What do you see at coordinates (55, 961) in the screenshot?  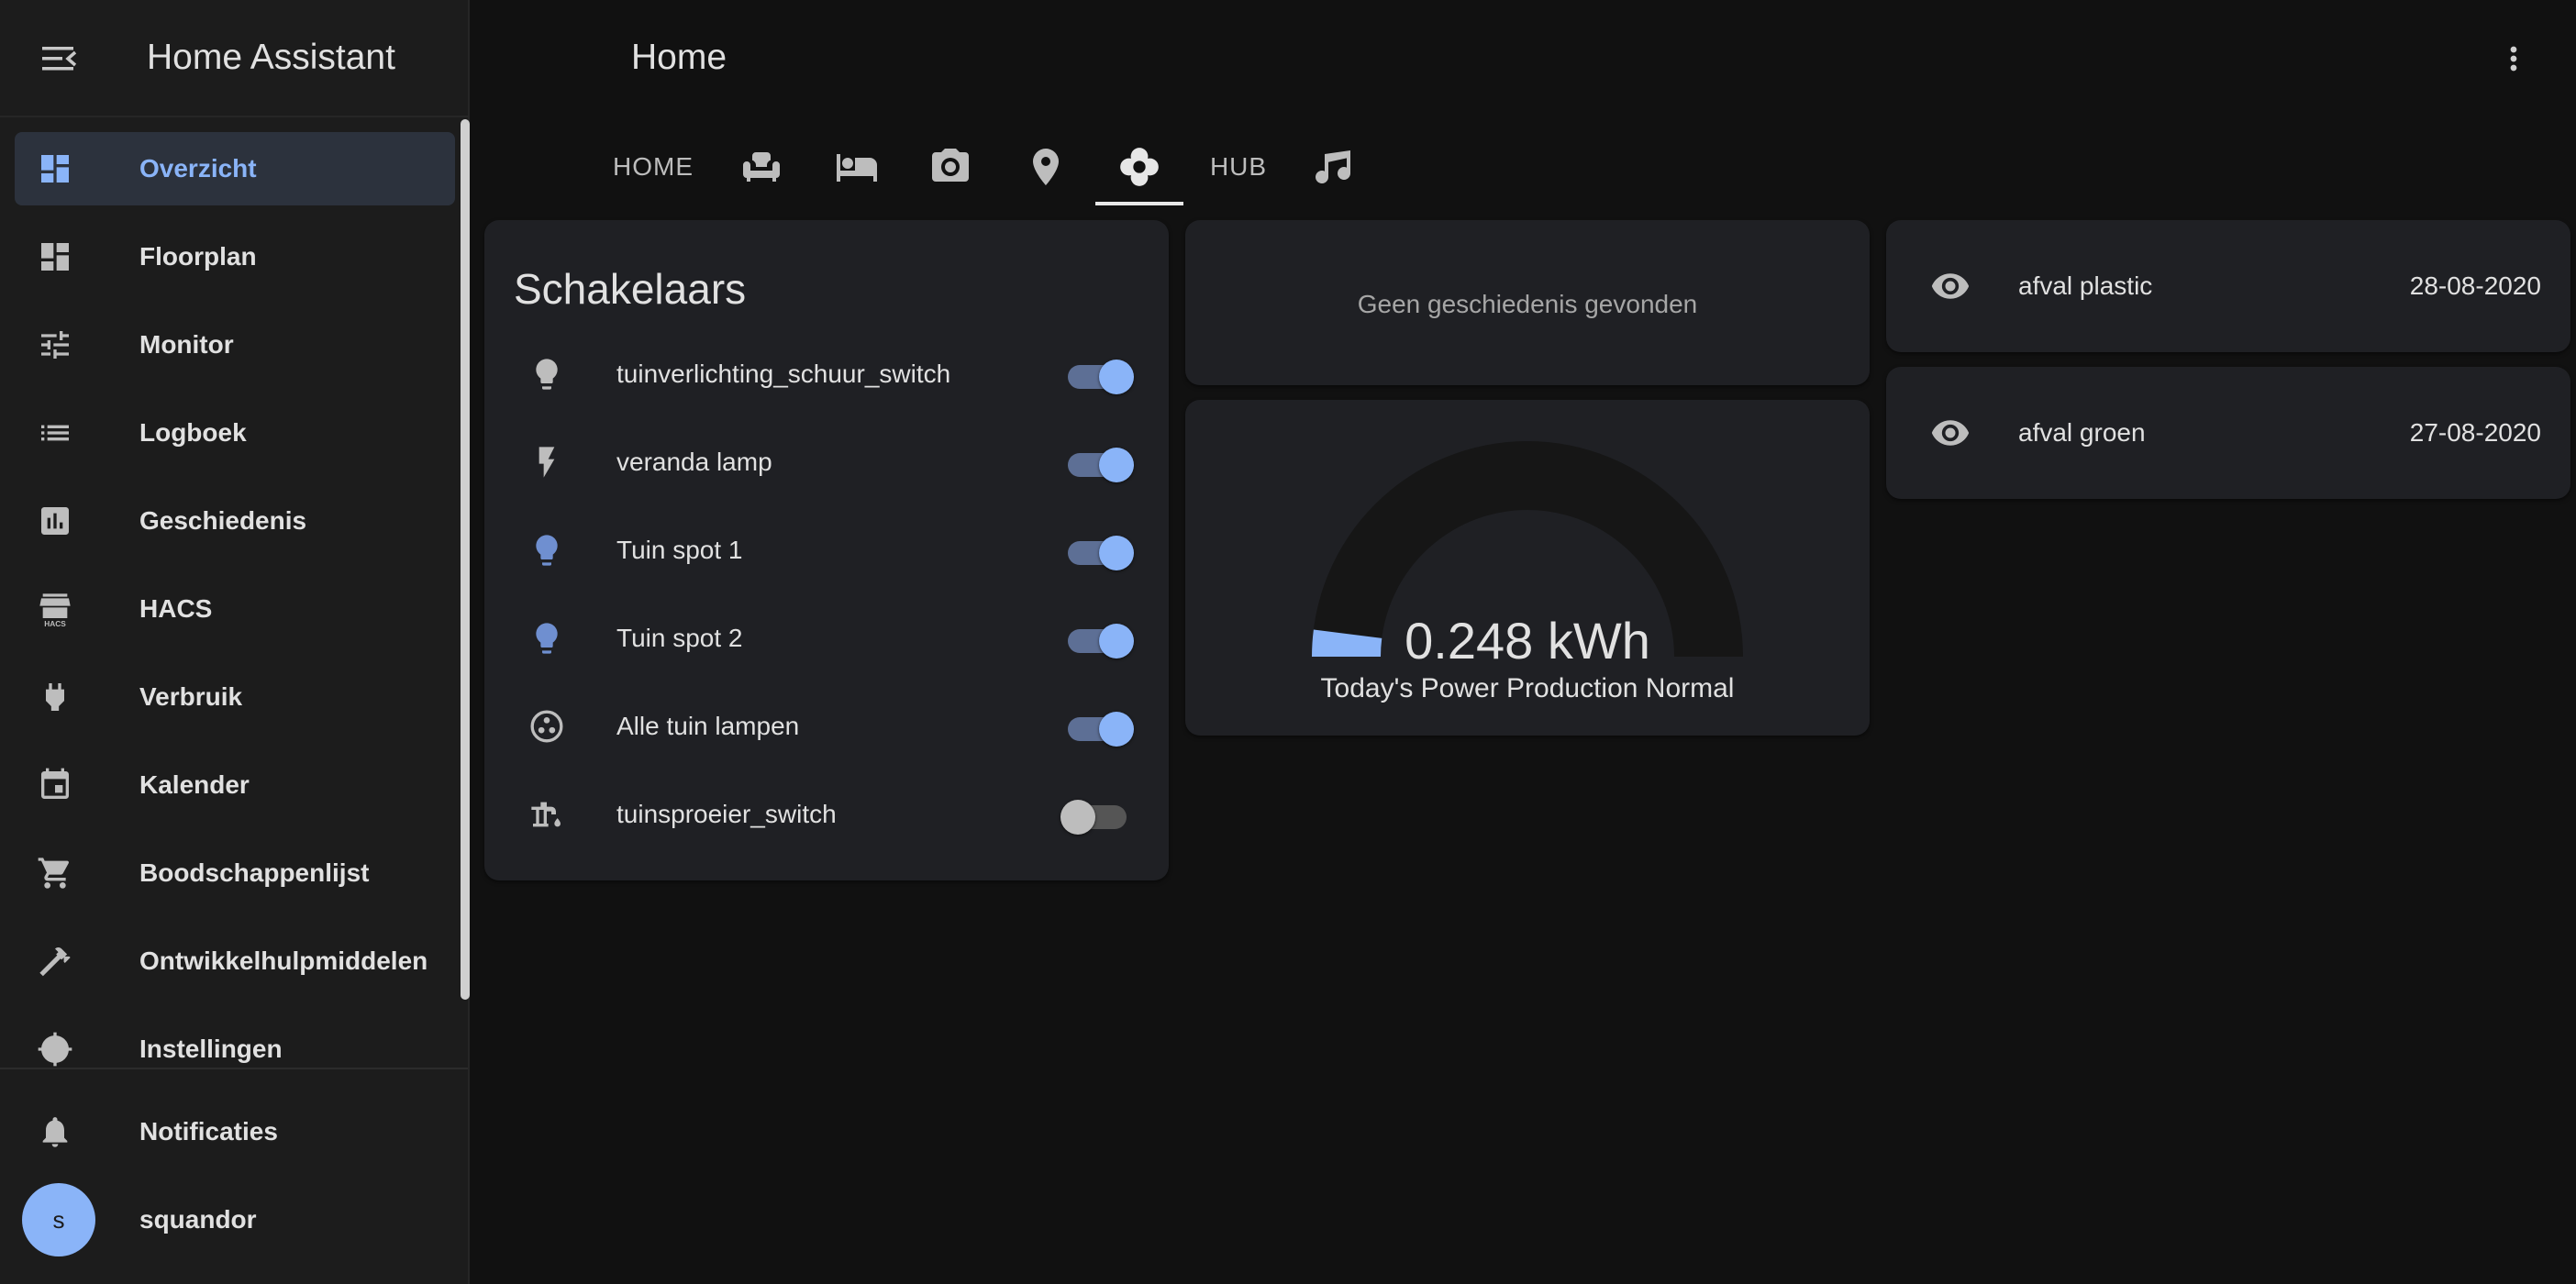 I see `hammer-icon` at bounding box center [55, 961].